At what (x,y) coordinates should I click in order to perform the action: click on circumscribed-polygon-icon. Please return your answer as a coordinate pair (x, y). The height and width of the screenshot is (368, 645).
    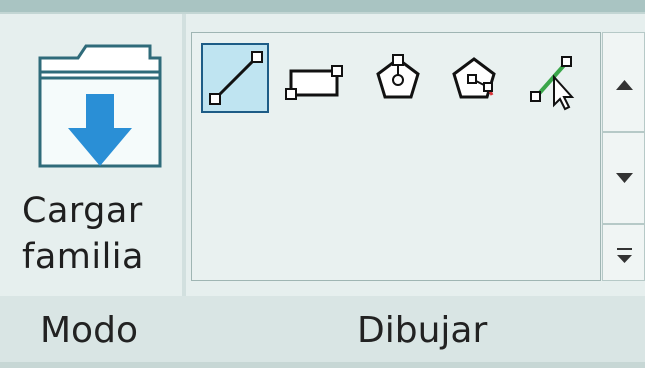
    Looking at the image, I should click on (474, 78).